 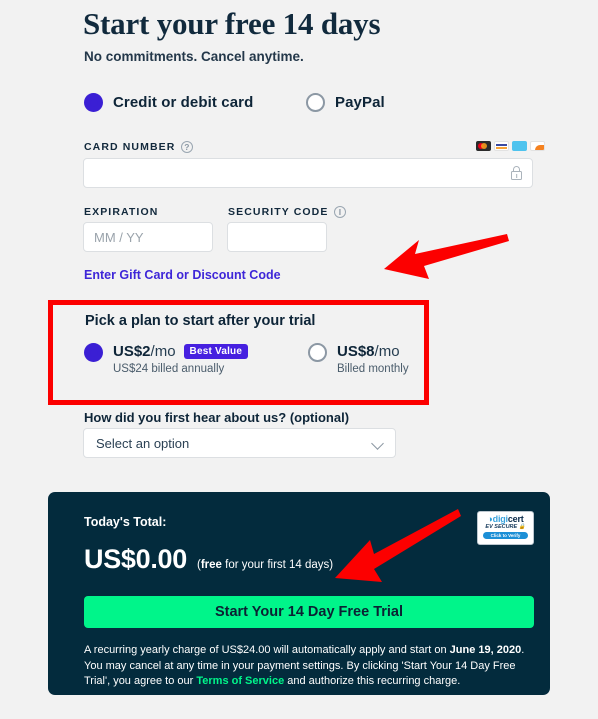 I want to click on security-code-input, so click(x=277, y=237).